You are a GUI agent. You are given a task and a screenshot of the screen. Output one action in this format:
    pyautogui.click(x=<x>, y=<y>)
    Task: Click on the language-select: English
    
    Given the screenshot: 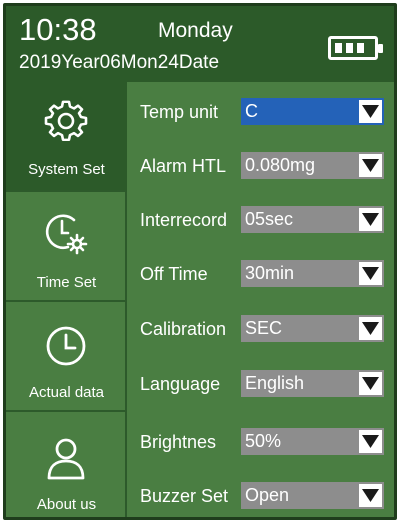 What is the action you would take?
    pyautogui.click(x=312, y=383)
    